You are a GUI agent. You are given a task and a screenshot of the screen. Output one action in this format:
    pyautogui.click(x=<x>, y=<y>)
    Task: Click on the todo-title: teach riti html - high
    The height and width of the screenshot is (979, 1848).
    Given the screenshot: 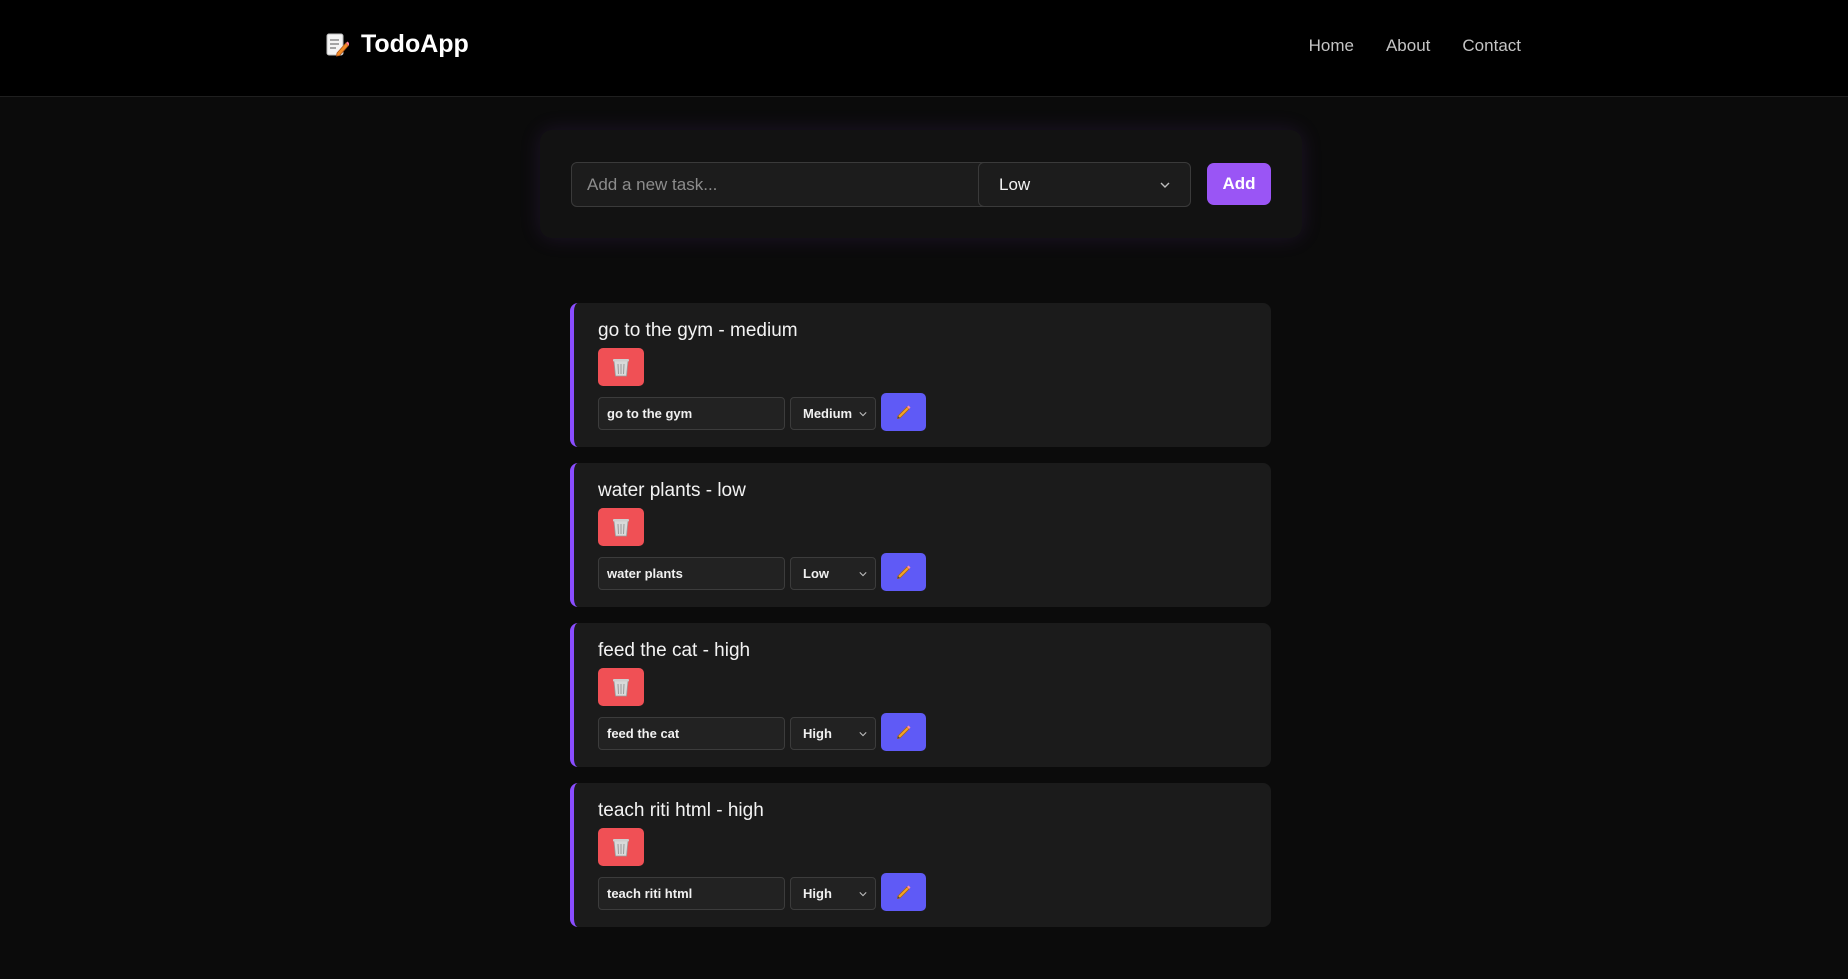 What is the action you would take?
    pyautogui.click(x=681, y=810)
    